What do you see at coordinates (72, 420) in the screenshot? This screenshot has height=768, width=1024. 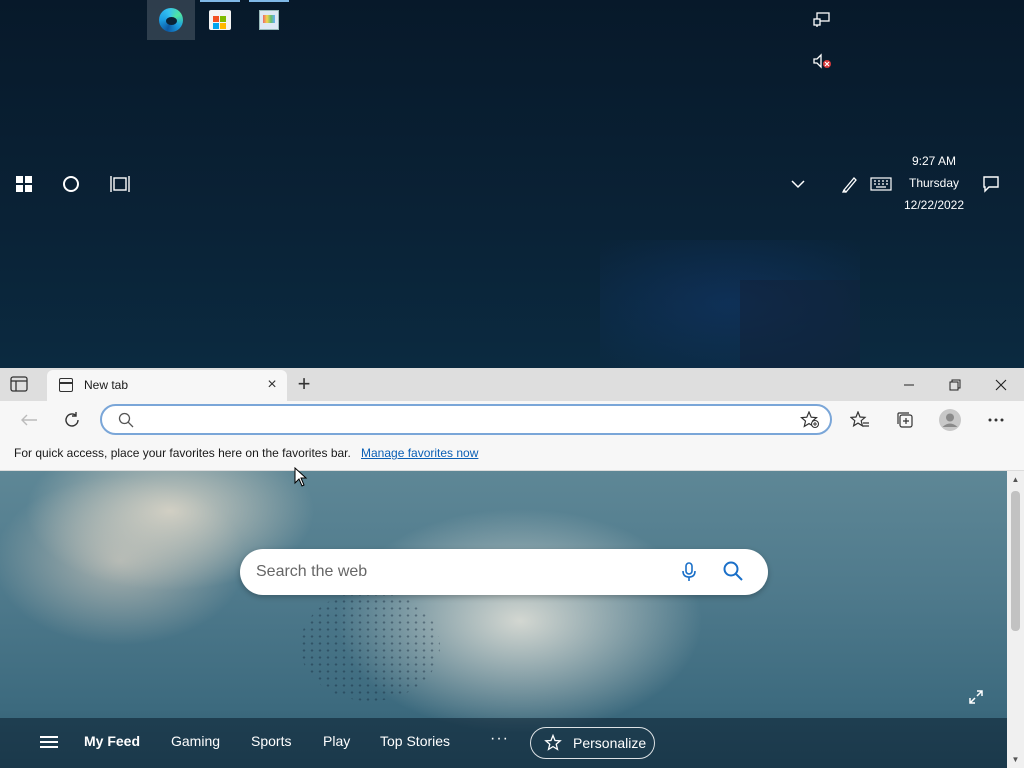 I see `refresh-button` at bounding box center [72, 420].